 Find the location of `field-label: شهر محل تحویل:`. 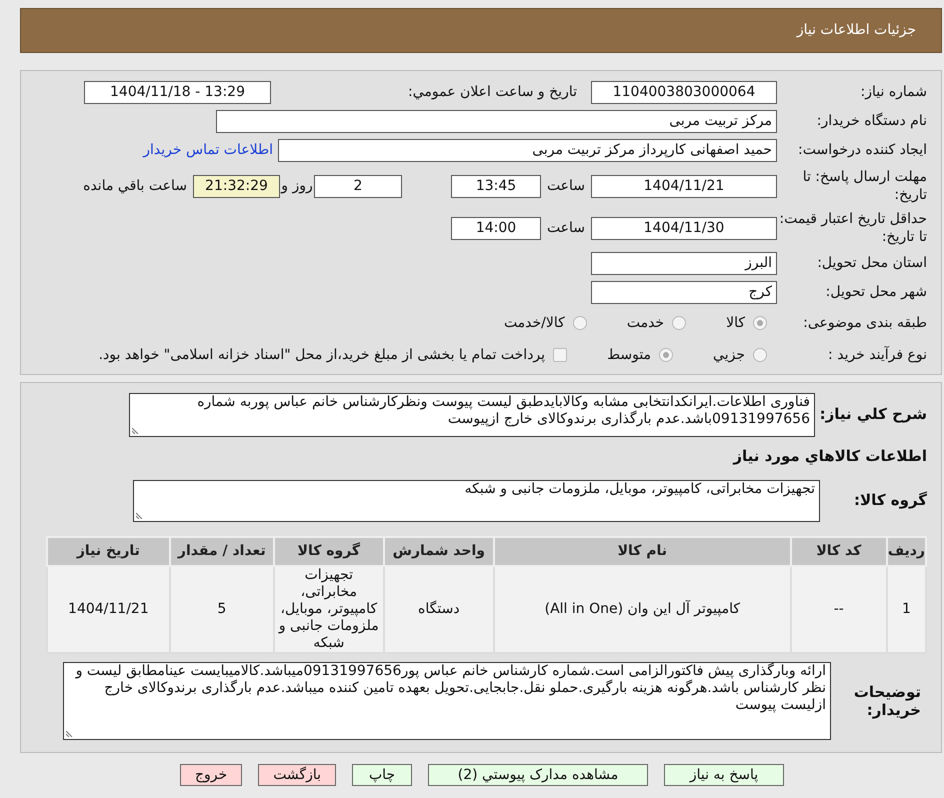

field-label: شهر محل تحویل: is located at coordinates (875, 292).